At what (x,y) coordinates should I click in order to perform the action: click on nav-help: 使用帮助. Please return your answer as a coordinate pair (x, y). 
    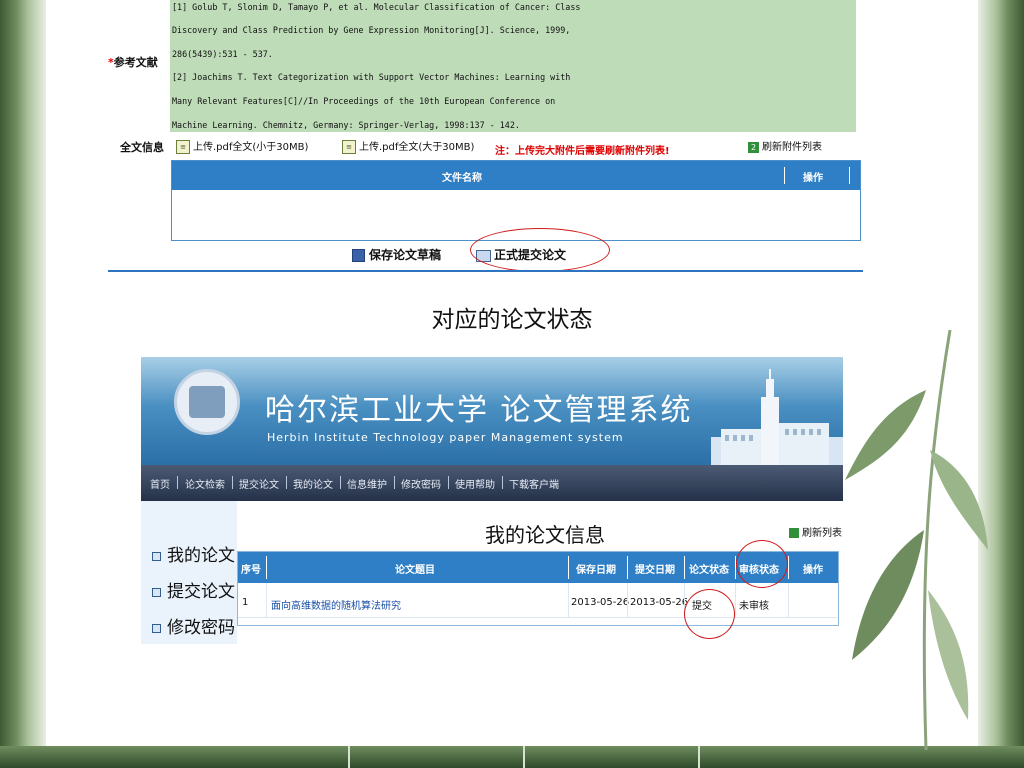
    Looking at the image, I should click on (475, 483).